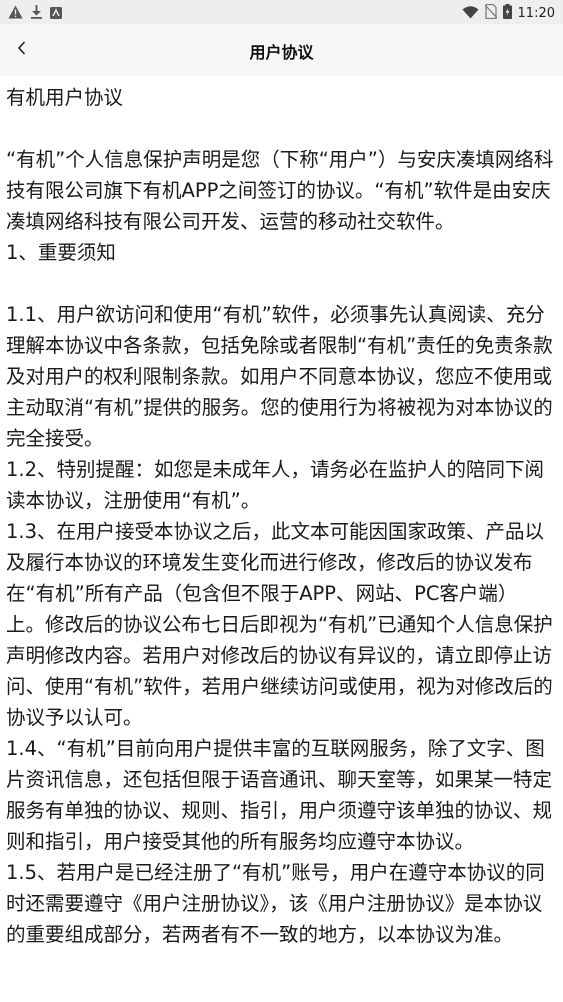  I want to click on section-heading: 1、重要须知, so click(61, 252).